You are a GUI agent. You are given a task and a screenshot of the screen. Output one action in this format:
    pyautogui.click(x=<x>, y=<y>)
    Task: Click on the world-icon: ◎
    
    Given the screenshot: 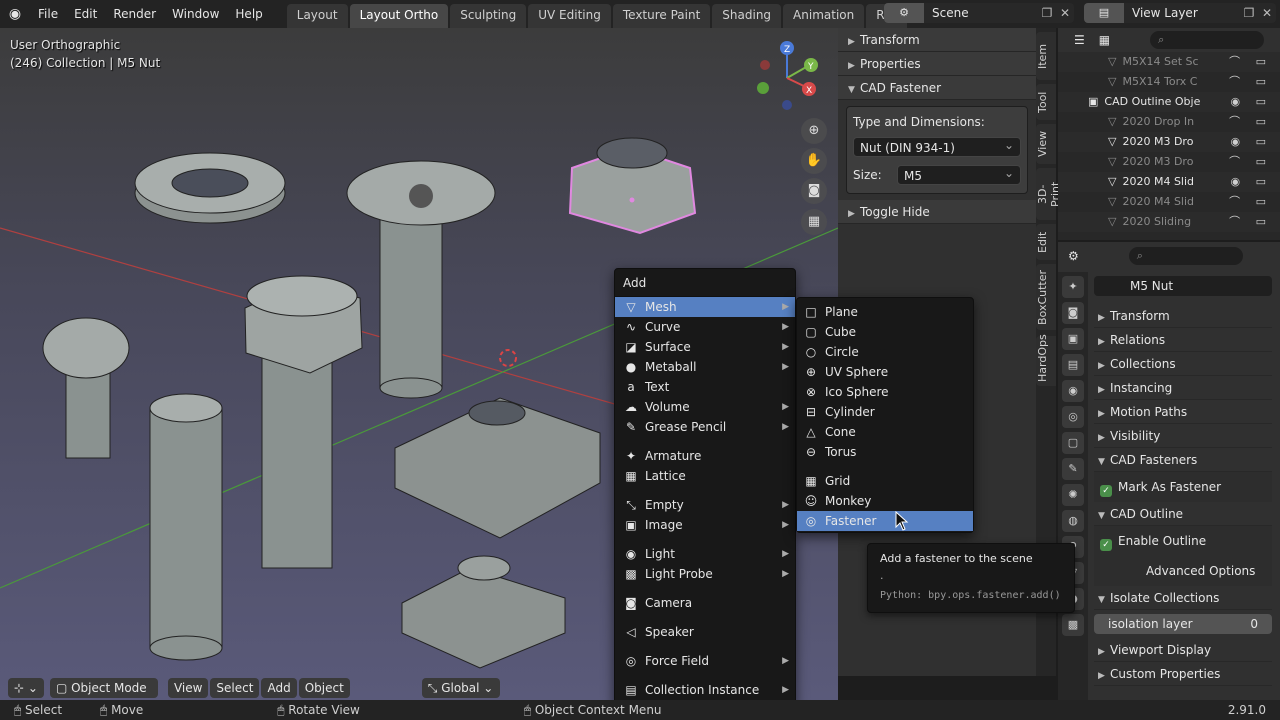 What is the action you would take?
    pyautogui.click(x=1073, y=417)
    